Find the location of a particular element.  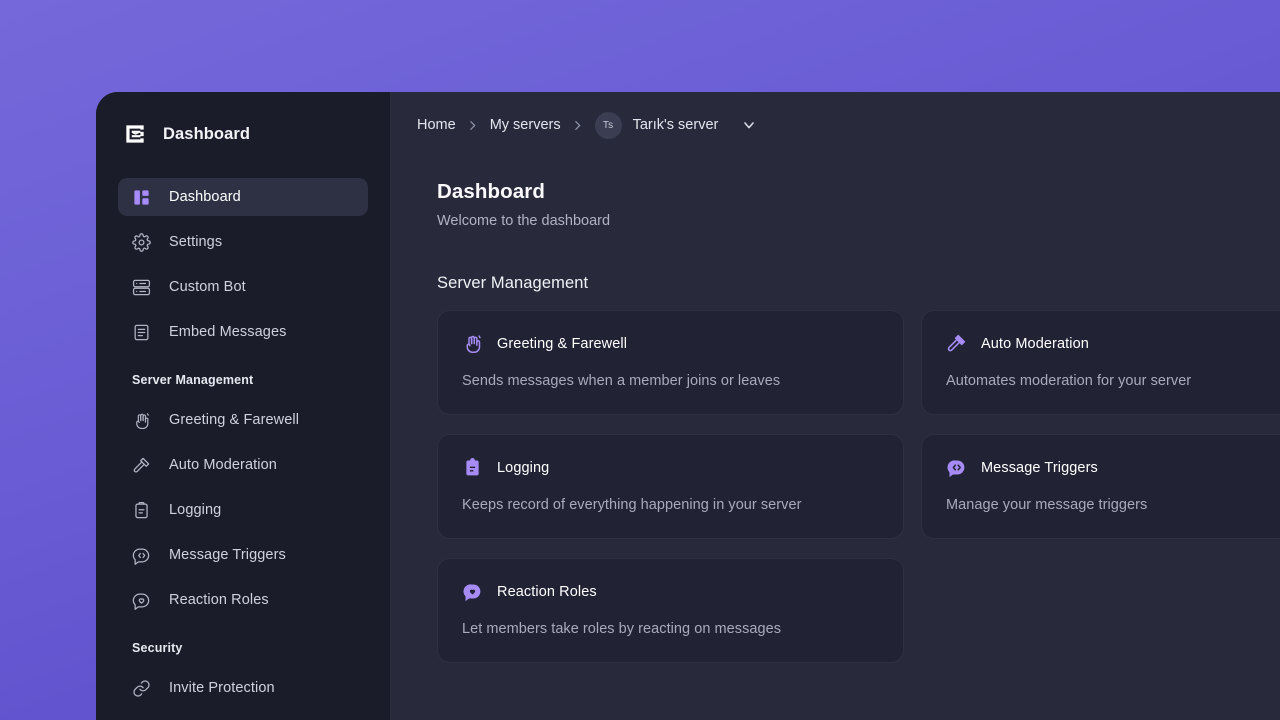

card-title: Message Triggers is located at coordinates (1039, 467).